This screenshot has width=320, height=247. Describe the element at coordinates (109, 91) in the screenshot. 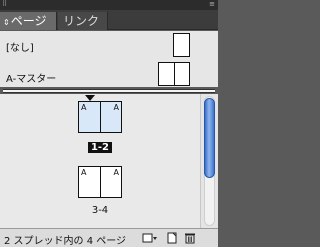

I see `section-divider` at that location.